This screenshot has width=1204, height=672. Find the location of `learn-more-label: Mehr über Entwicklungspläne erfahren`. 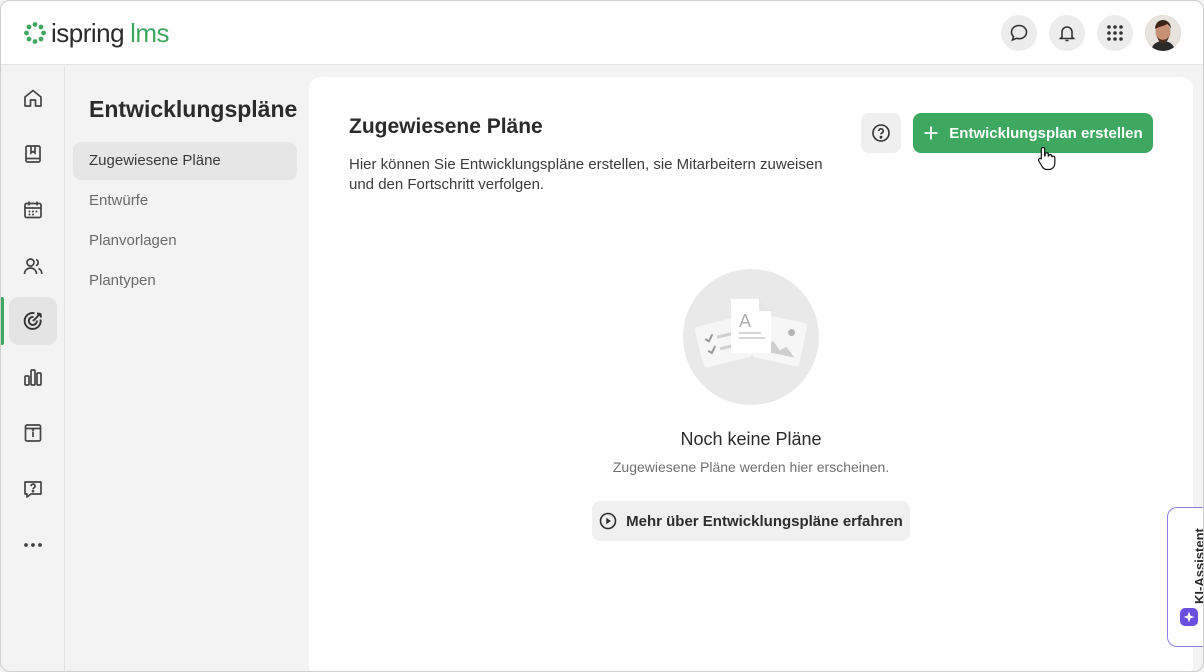

learn-more-label: Mehr über Entwicklungspläne erfahren is located at coordinates (764, 521).